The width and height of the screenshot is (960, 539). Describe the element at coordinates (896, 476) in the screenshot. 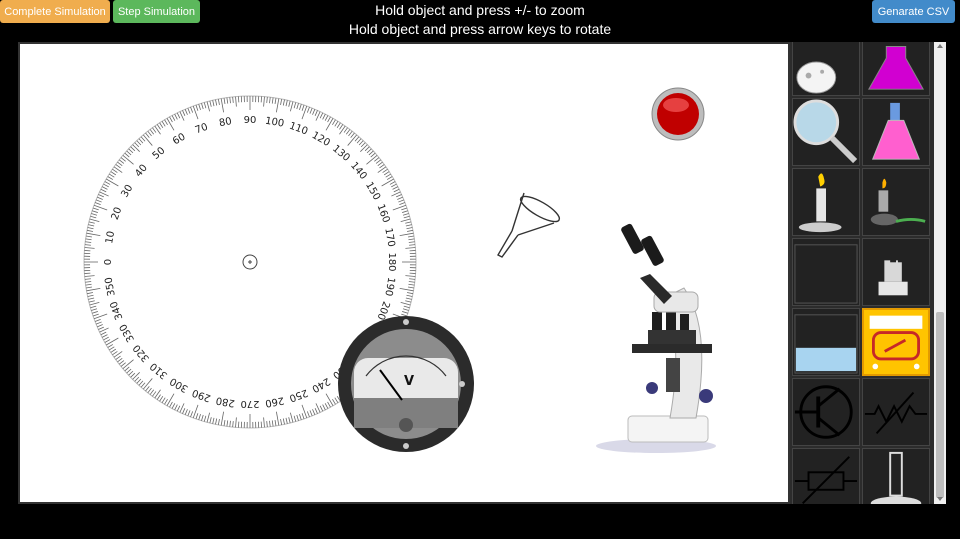

I see `palette-item-graduated-cylinder` at that location.